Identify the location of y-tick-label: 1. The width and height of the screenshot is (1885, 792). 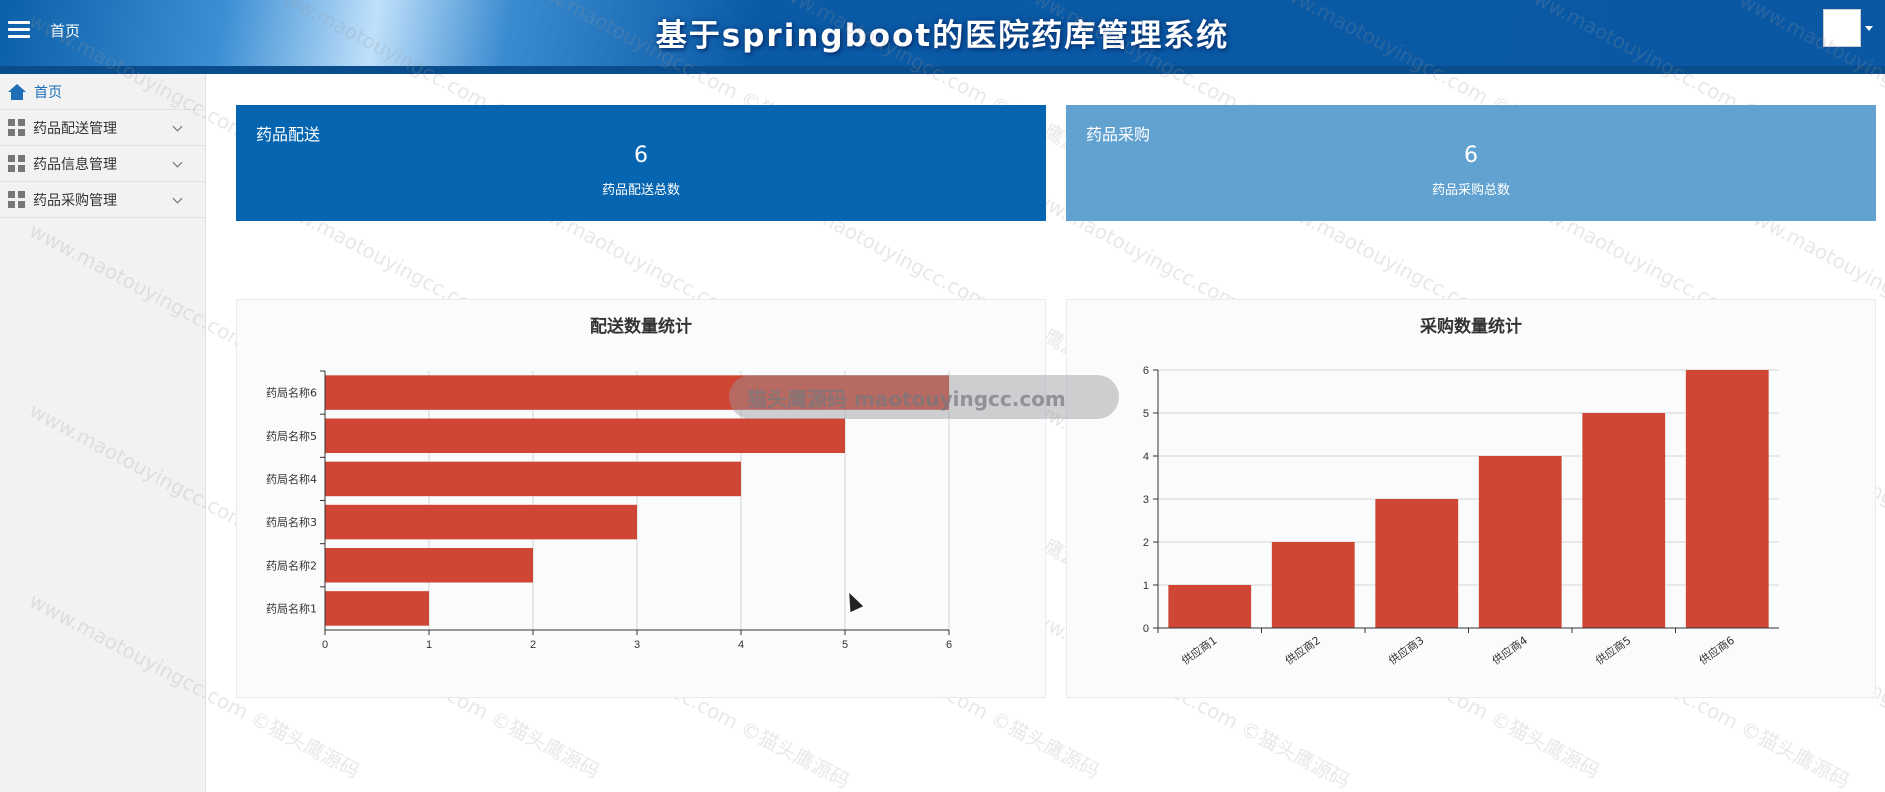
(1146, 586).